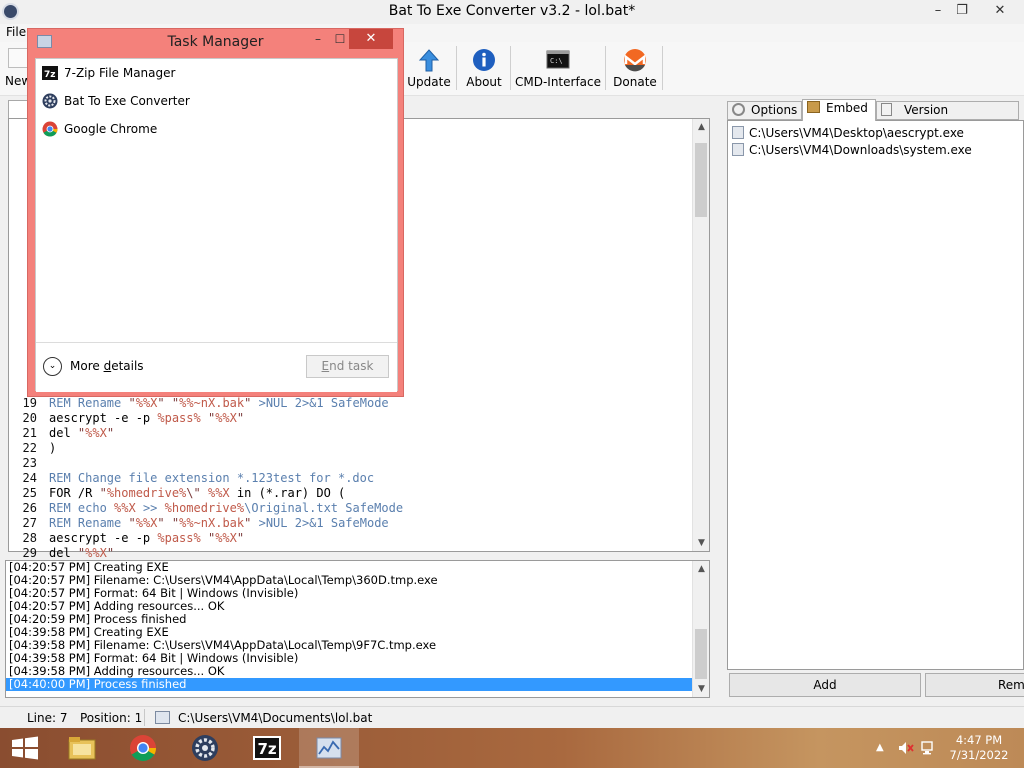 The image size is (1024, 768). Describe the element at coordinates (143, 748) in the screenshot. I see `taskbar-chrome` at that location.